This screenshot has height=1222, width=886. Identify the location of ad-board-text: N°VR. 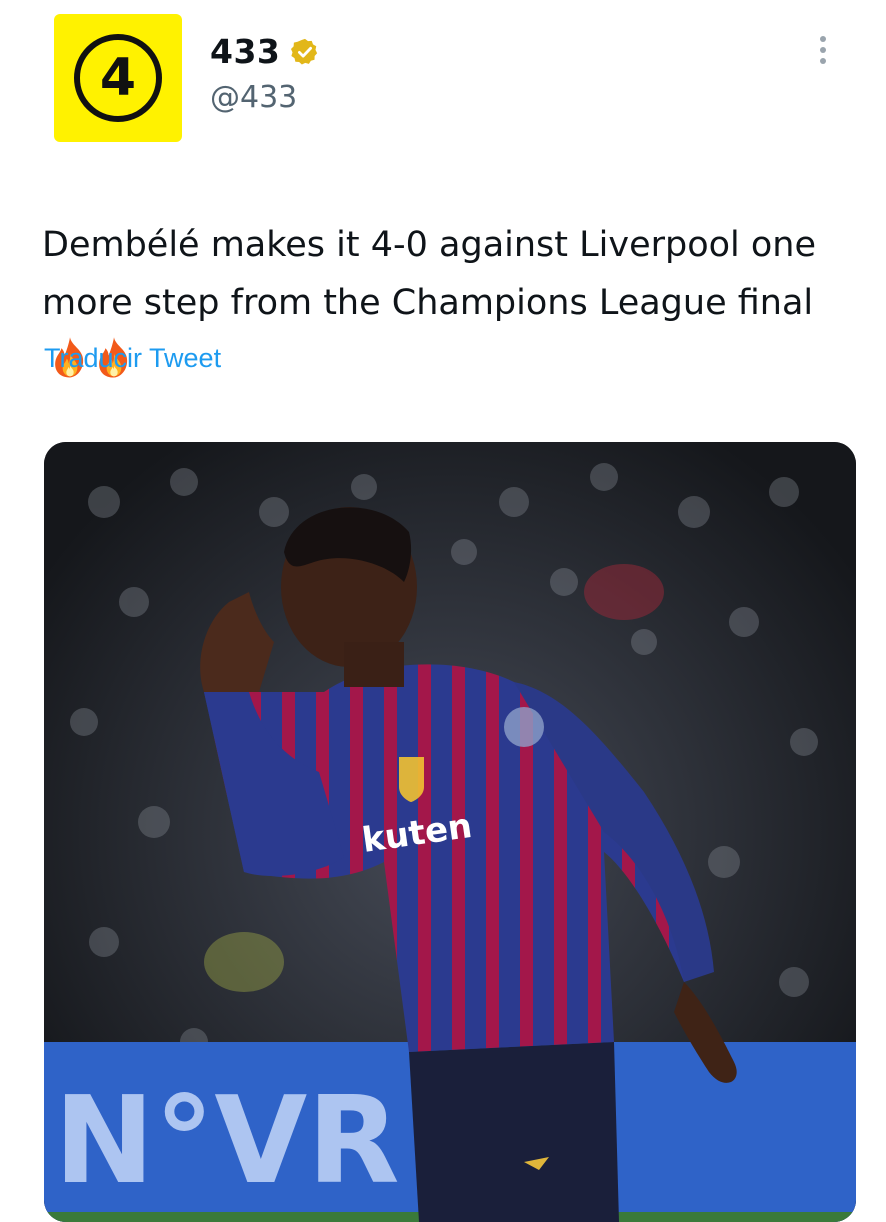
(227, 1141).